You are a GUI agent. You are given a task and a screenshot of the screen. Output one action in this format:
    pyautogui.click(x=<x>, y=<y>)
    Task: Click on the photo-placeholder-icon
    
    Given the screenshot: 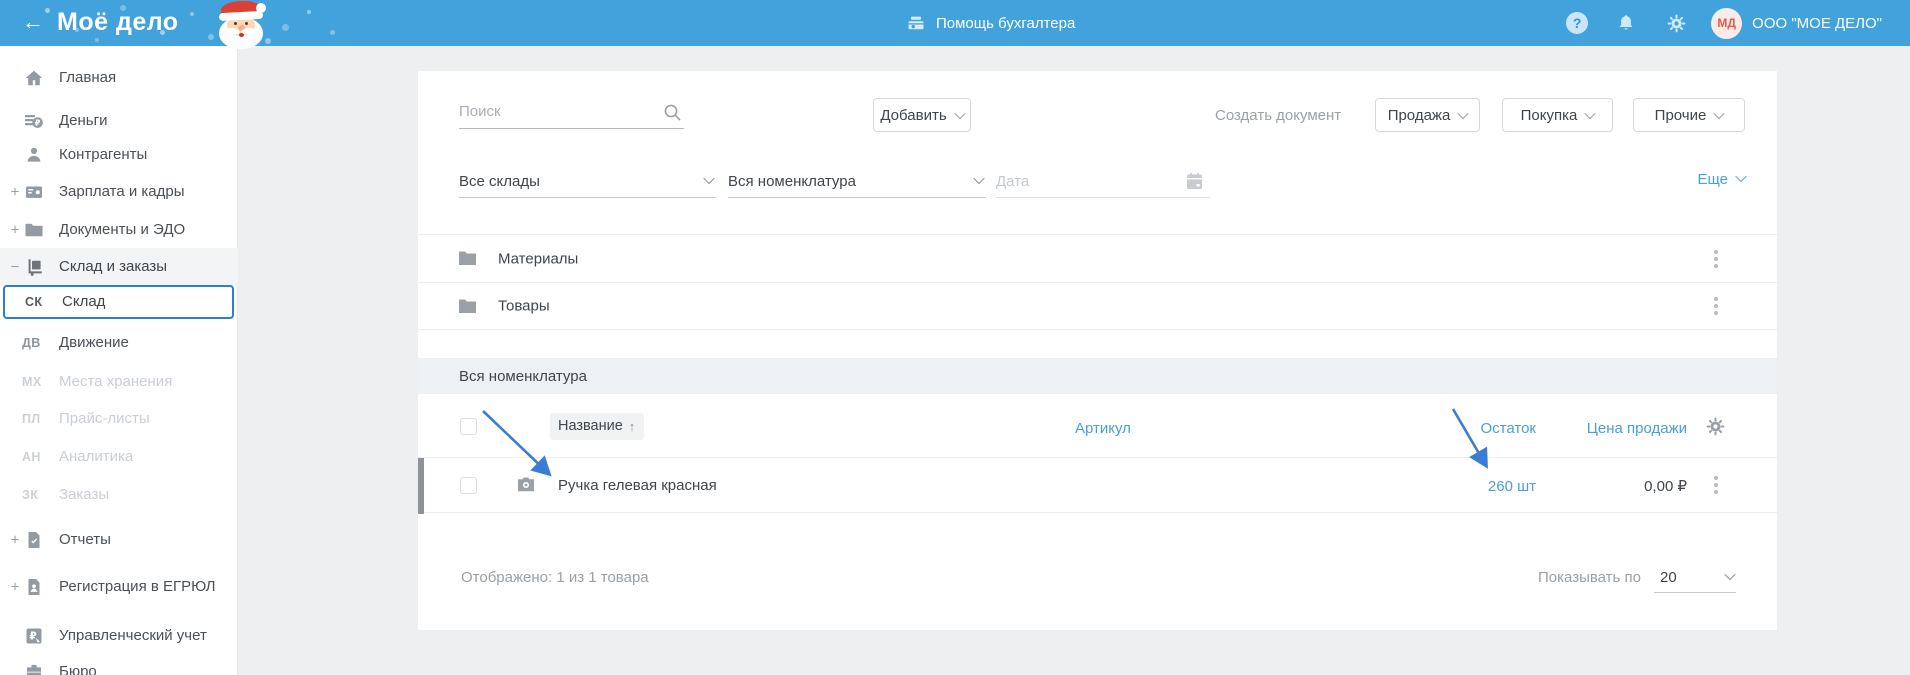 What is the action you would take?
    pyautogui.click(x=526, y=487)
    